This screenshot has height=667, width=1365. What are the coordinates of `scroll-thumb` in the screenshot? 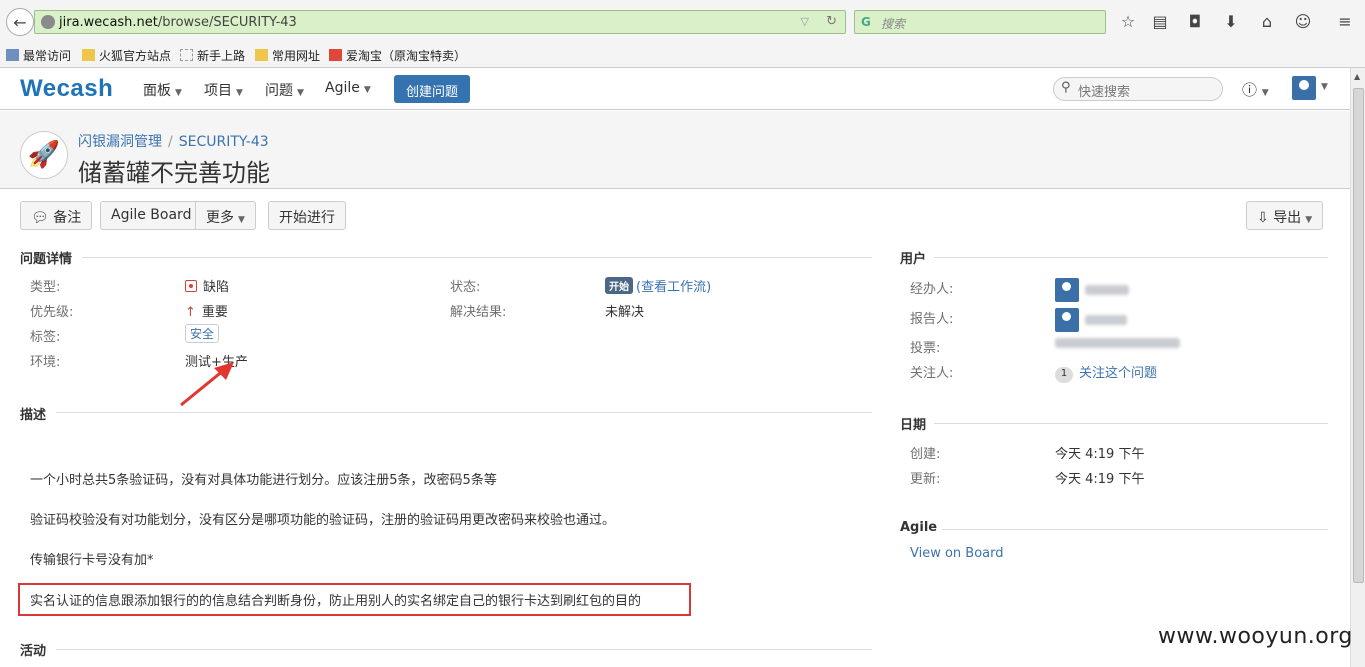 It's located at (1358, 335).